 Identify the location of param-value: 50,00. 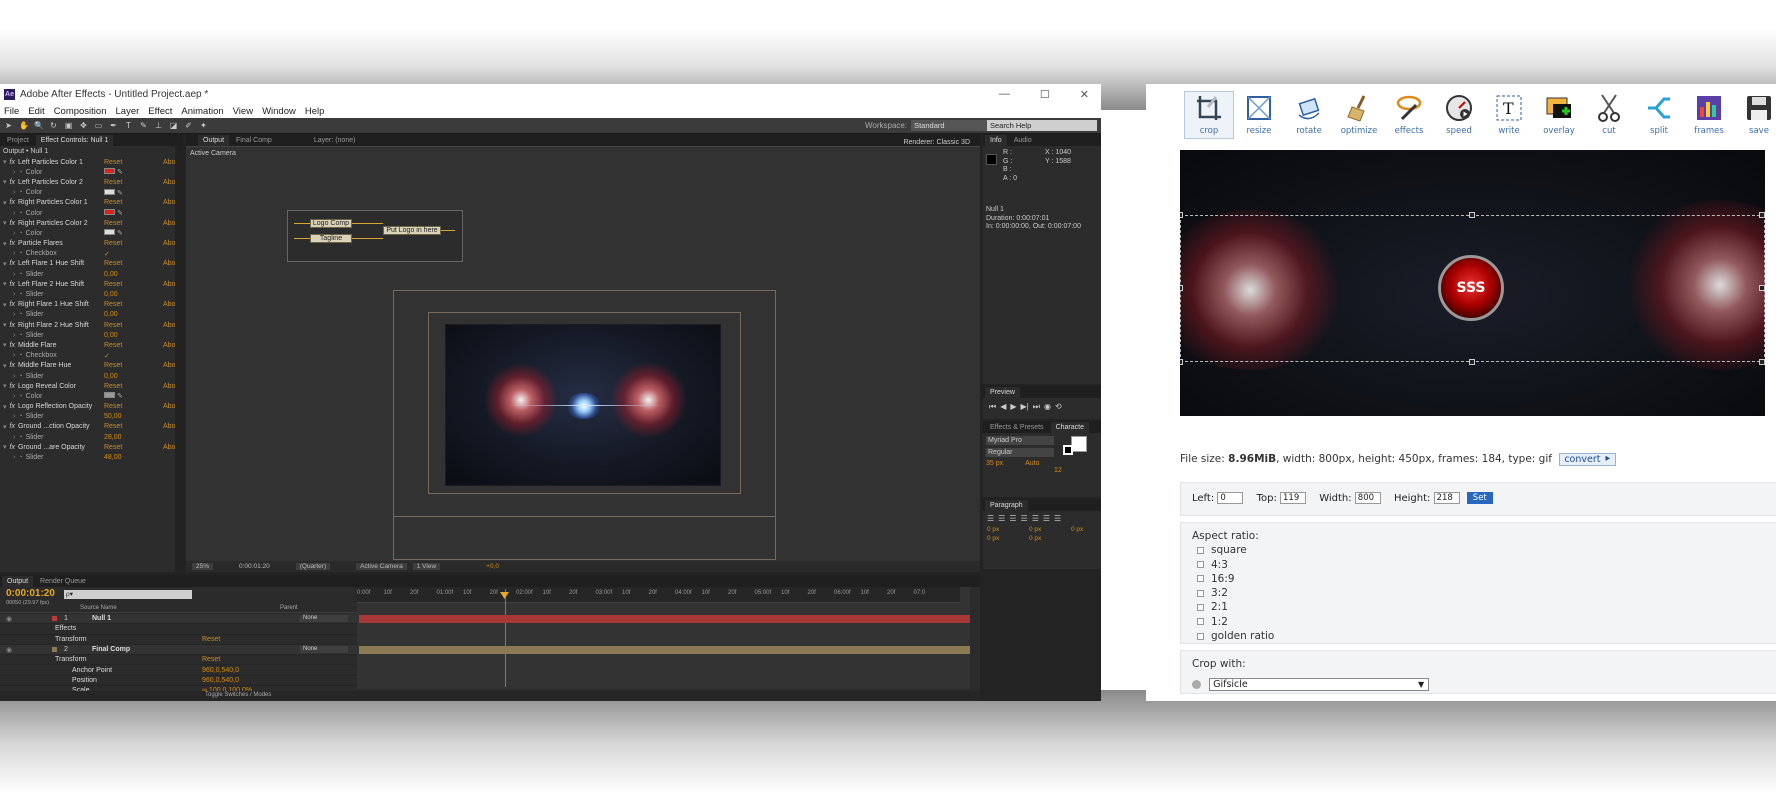
(113, 416).